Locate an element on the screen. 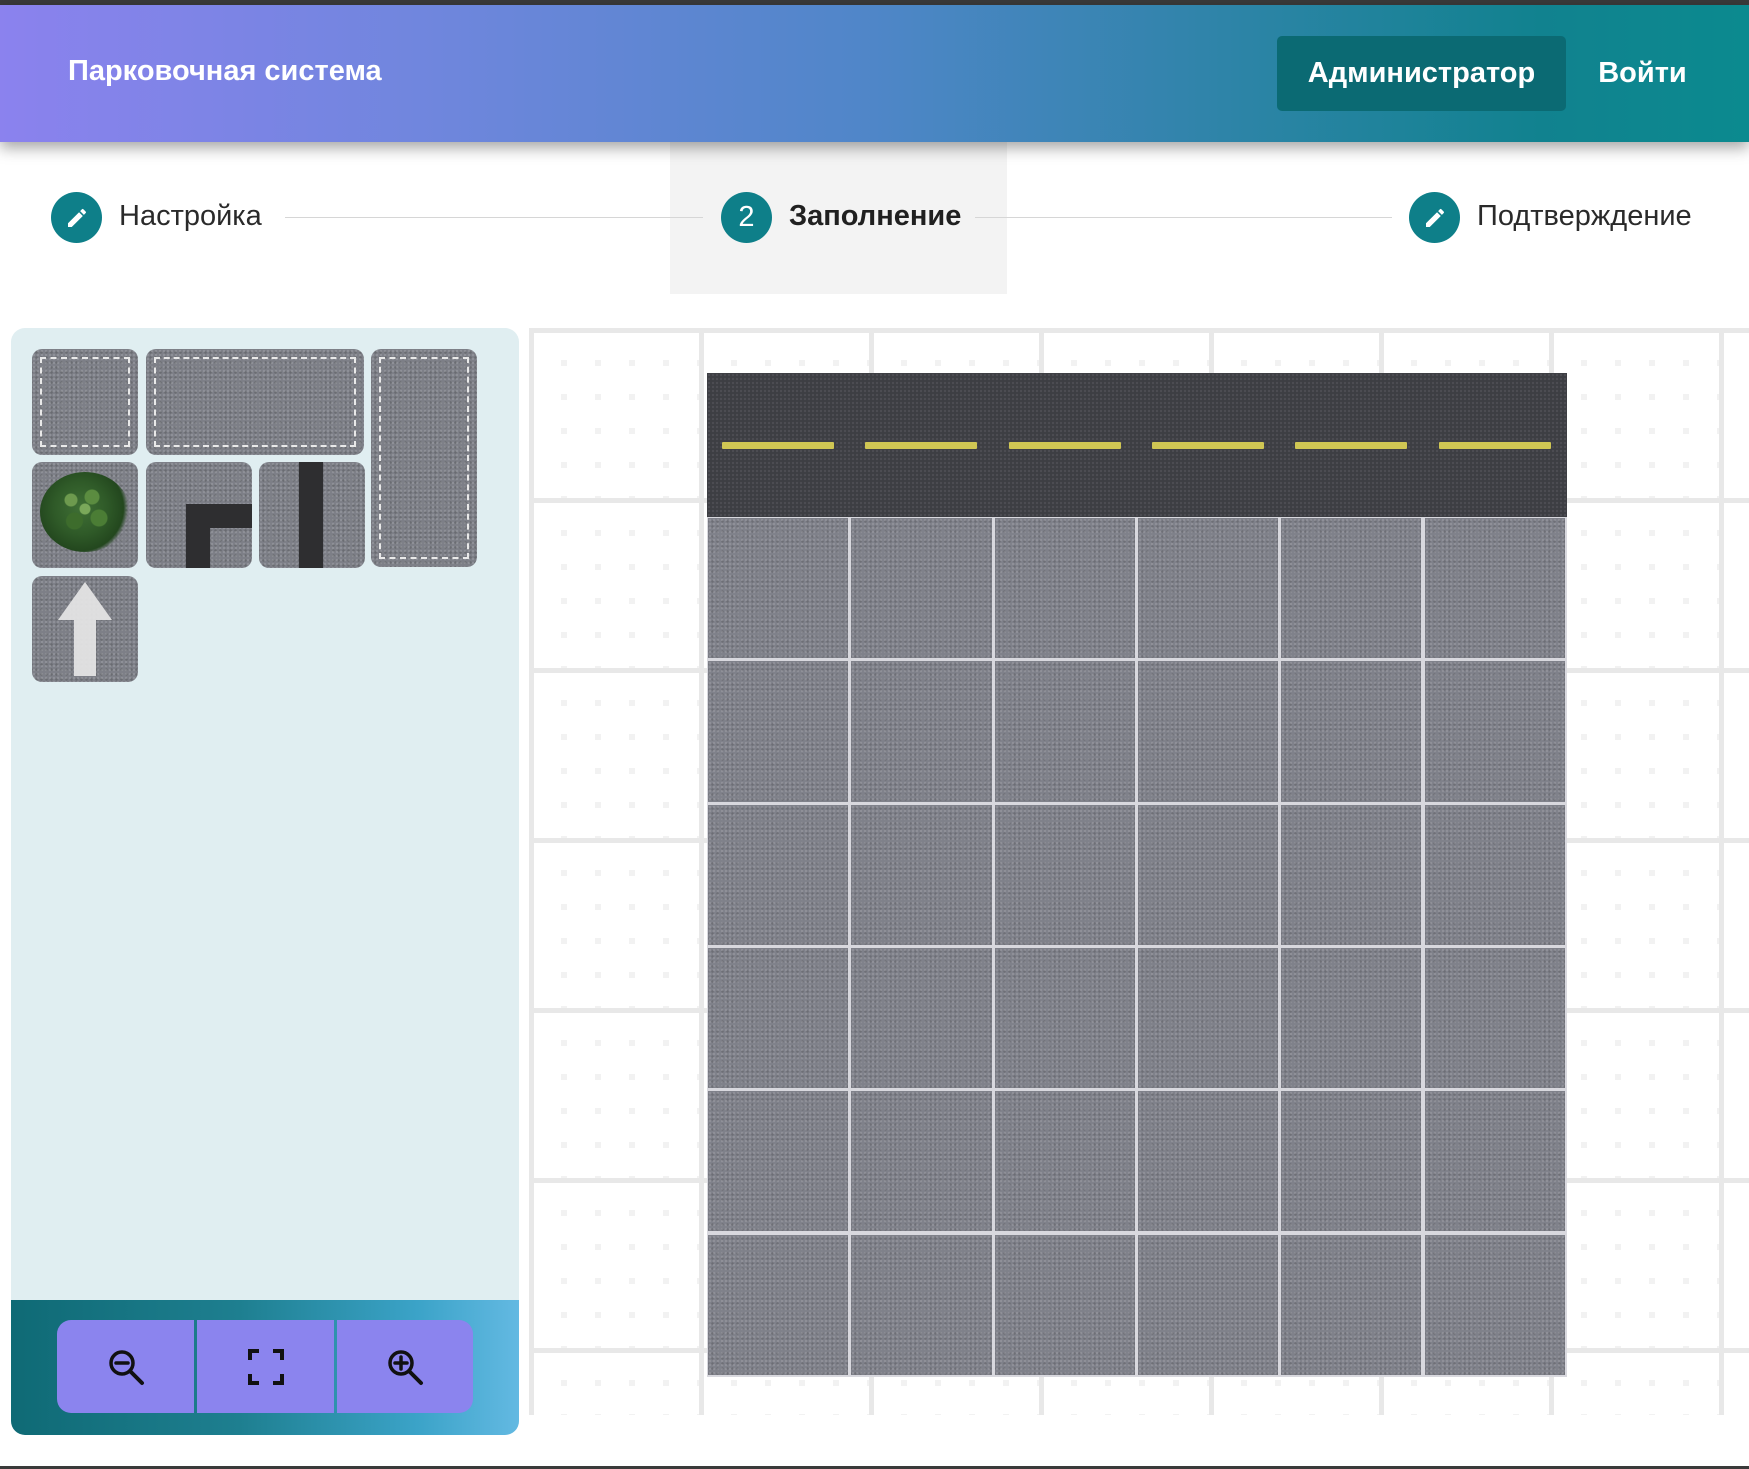  app-title: Парковочная система is located at coordinates (225, 71).